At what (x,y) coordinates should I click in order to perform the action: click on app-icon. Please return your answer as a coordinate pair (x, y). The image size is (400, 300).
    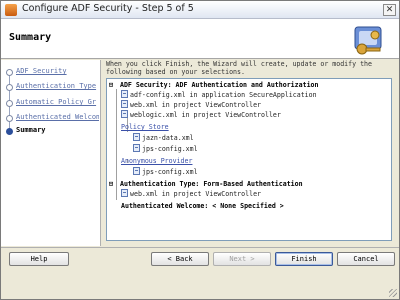
    Looking at the image, I should click on (11, 10).